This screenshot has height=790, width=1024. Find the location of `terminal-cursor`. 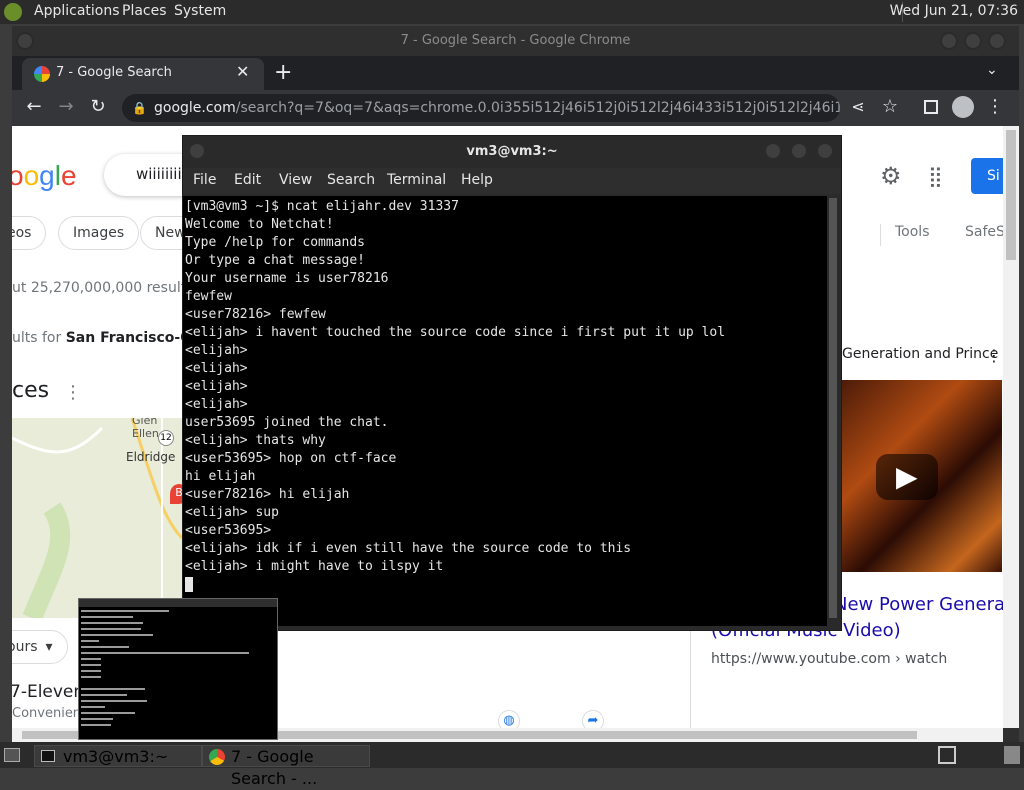

terminal-cursor is located at coordinates (189, 584).